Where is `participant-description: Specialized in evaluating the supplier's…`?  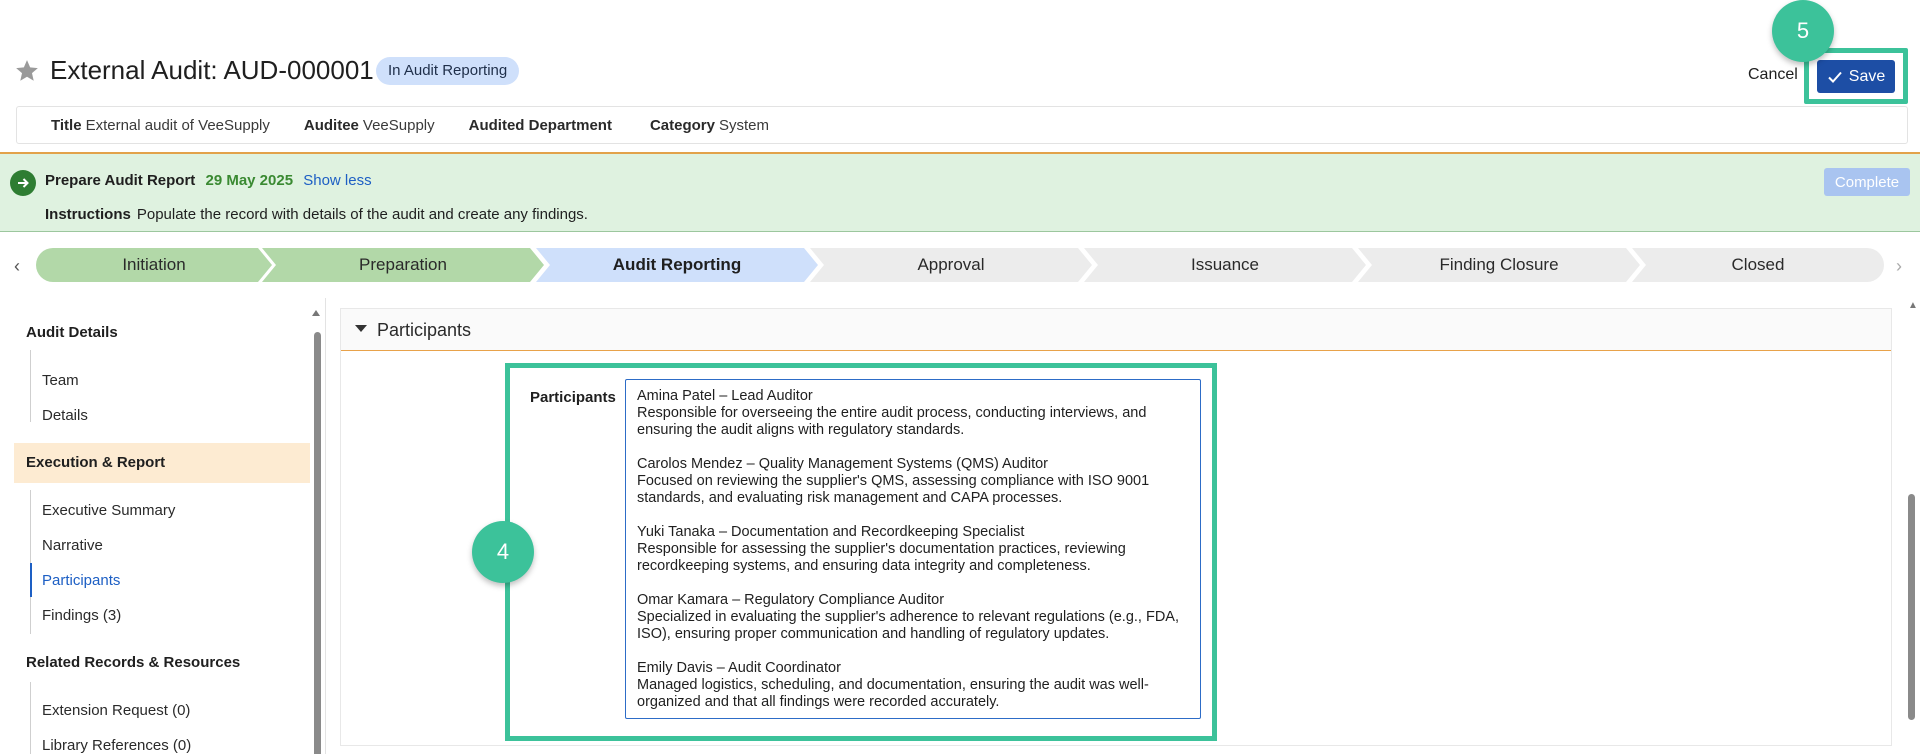
participant-description: Specialized in evaluating the supplier's… is located at coordinates (908, 625).